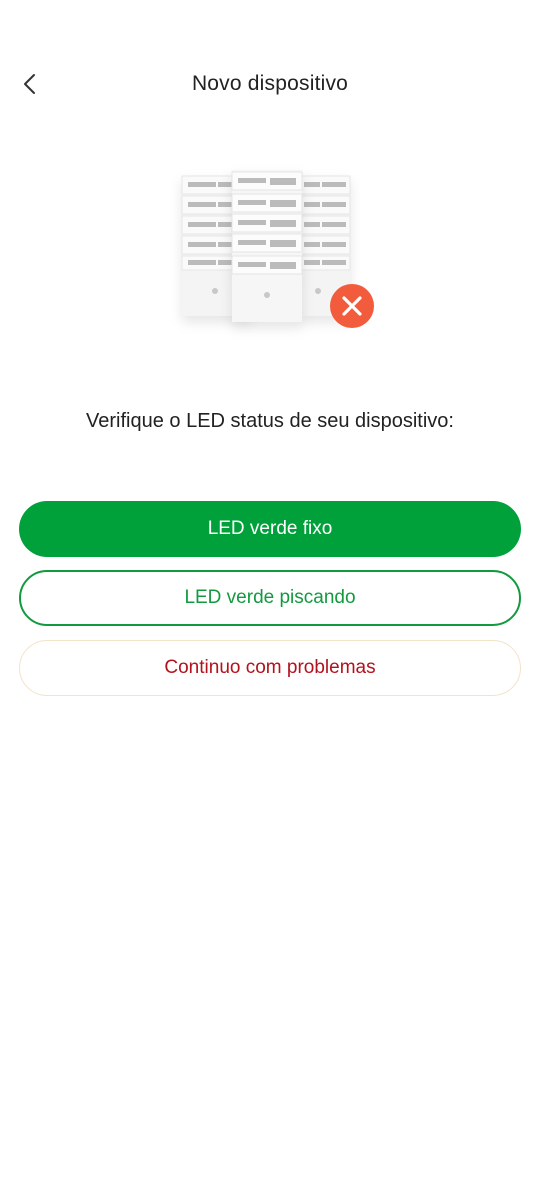 The image size is (540, 1200). I want to click on still-having-problems-label: Continuo com problemas, so click(270, 667).